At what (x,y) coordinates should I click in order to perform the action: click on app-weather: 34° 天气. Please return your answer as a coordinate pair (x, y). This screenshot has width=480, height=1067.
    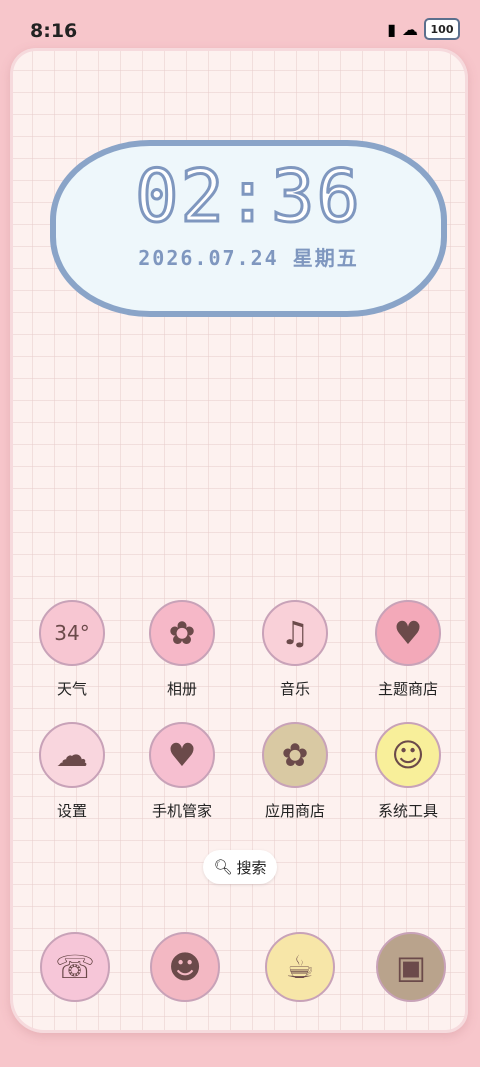
    Looking at the image, I should click on (72, 649).